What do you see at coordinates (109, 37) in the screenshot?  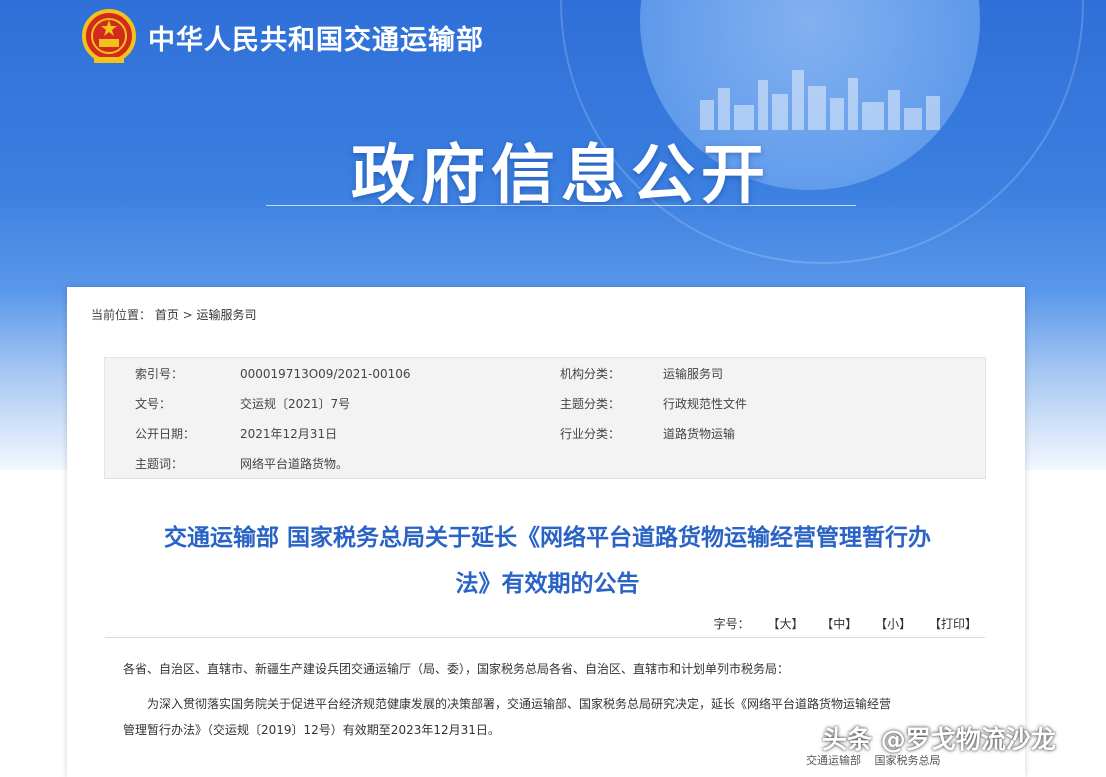 I see `national-emblem-icon` at bounding box center [109, 37].